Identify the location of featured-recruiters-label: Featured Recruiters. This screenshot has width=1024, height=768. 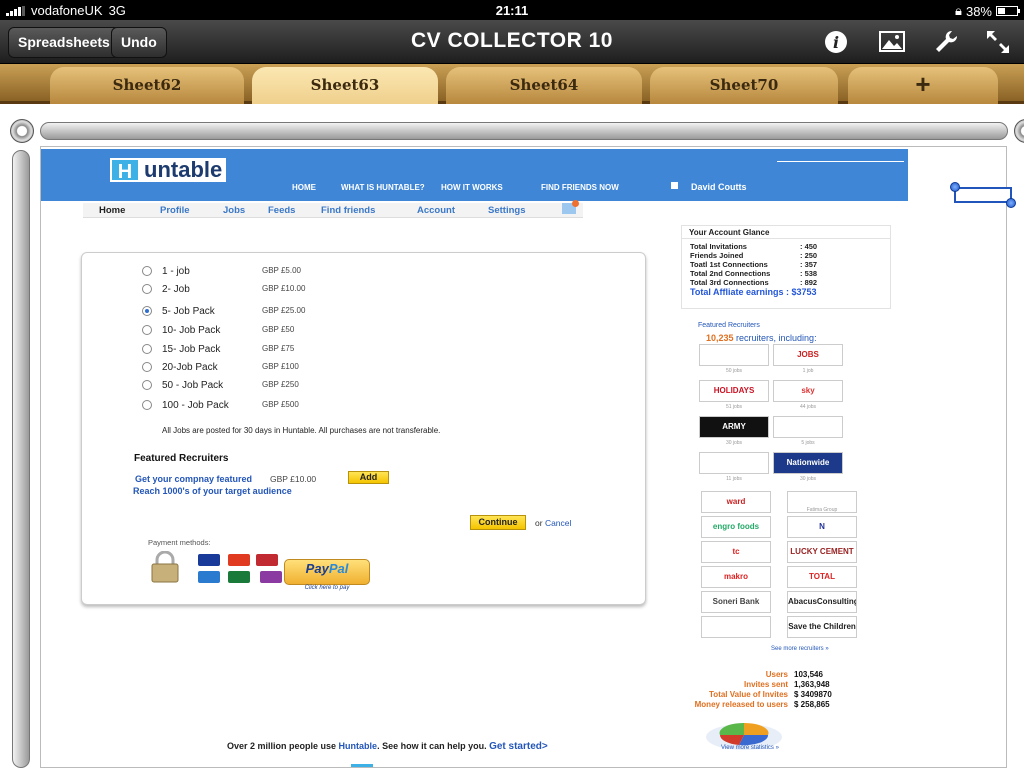
(729, 325).